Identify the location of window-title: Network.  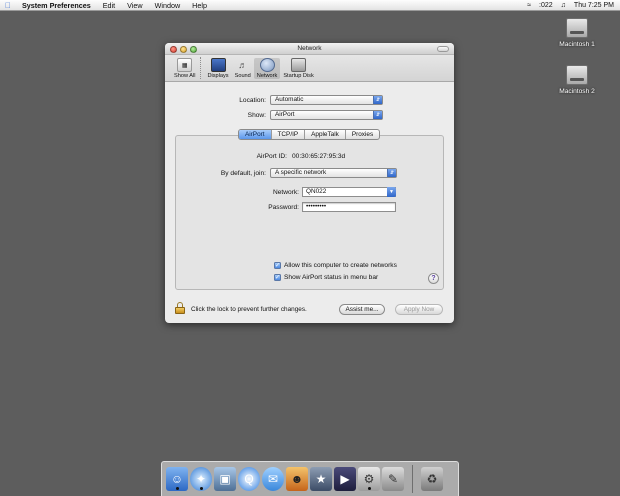
(309, 48).